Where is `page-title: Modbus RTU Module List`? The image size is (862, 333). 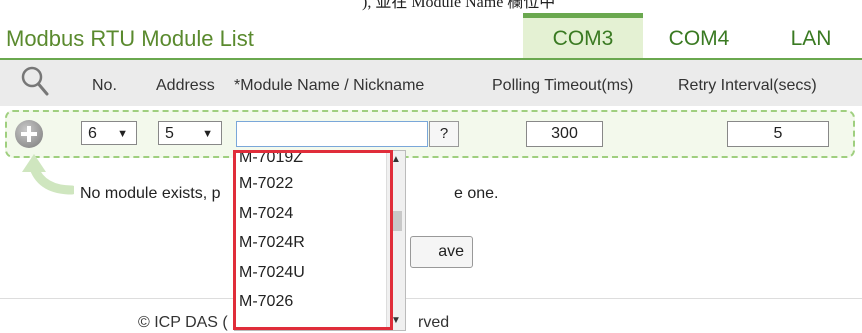 page-title: Modbus RTU Module List is located at coordinates (130, 38).